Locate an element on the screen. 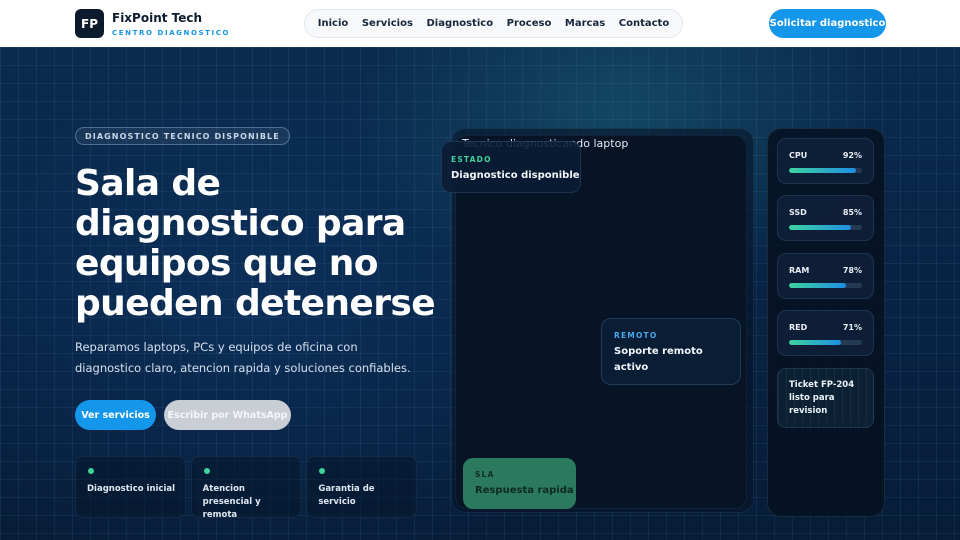 The width and height of the screenshot is (960, 540). metric-card-cpu: CPU 92% is located at coordinates (825, 161).